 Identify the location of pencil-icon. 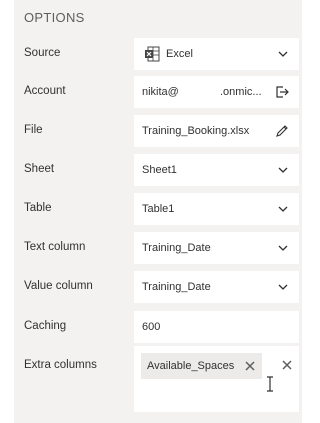
(282, 131).